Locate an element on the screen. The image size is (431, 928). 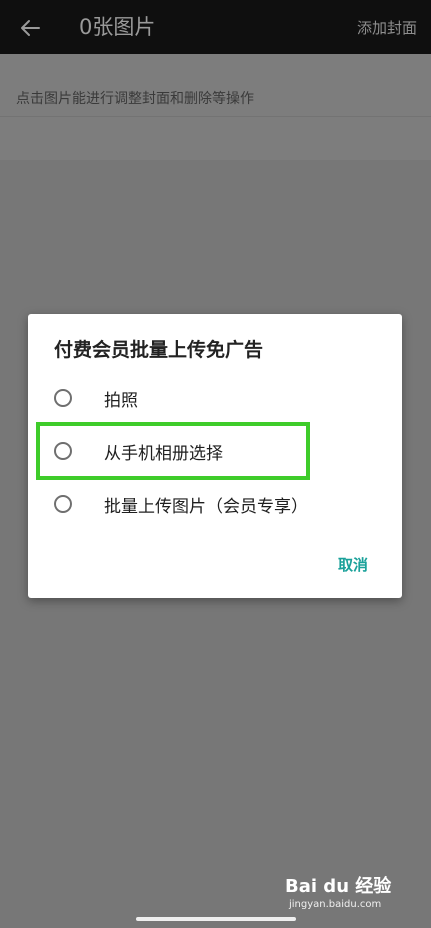
arrow-left-icon is located at coordinates (30, 28).